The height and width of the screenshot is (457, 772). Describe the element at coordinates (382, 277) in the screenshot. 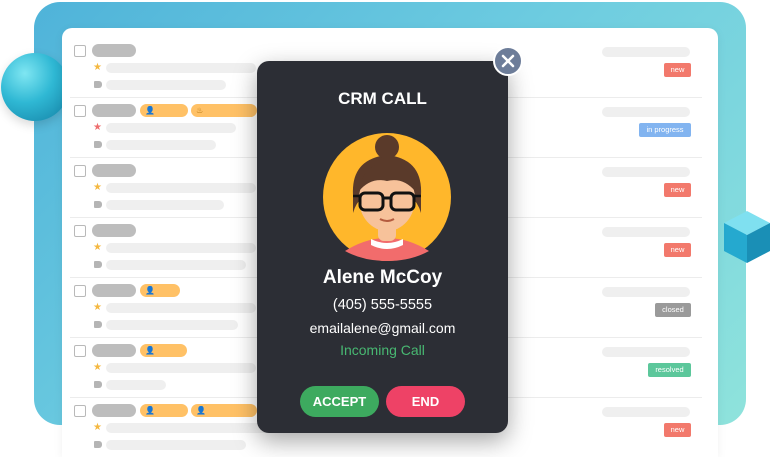

I see `caller-name: Alene McCoy` at that location.